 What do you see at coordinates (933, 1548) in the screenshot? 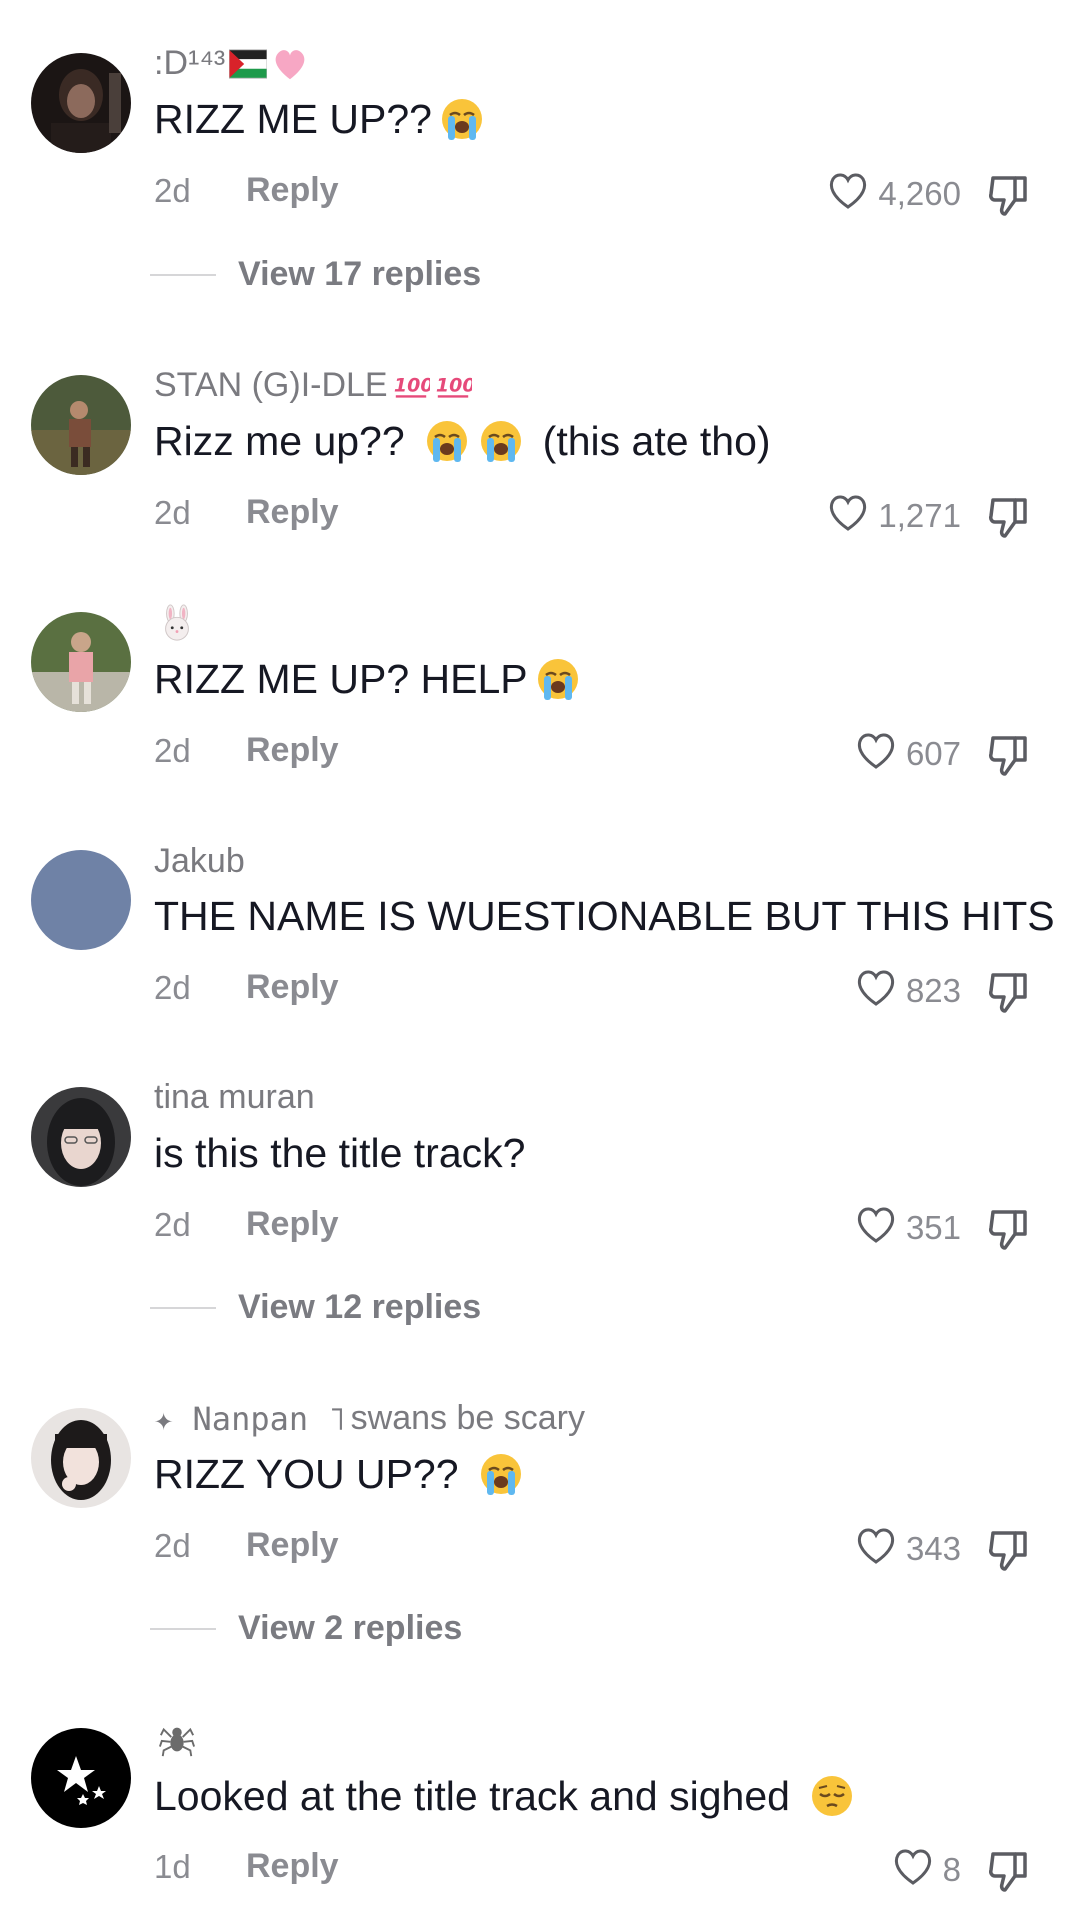
I see `like-count: 343` at bounding box center [933, 1548].